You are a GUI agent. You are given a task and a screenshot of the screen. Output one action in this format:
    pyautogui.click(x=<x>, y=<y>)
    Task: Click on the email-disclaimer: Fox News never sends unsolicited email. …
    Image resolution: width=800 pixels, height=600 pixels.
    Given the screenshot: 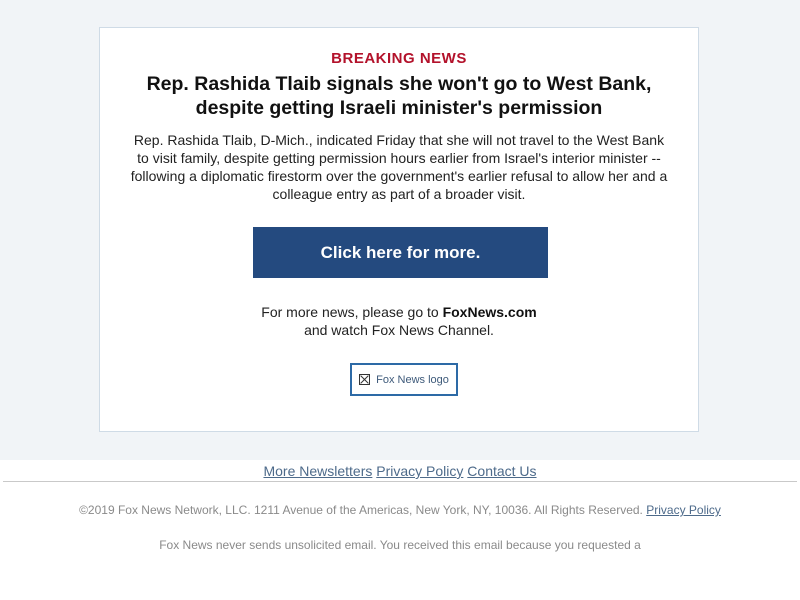 What is the action you would take?
    pyautogui.click(x=400, y=545)
    